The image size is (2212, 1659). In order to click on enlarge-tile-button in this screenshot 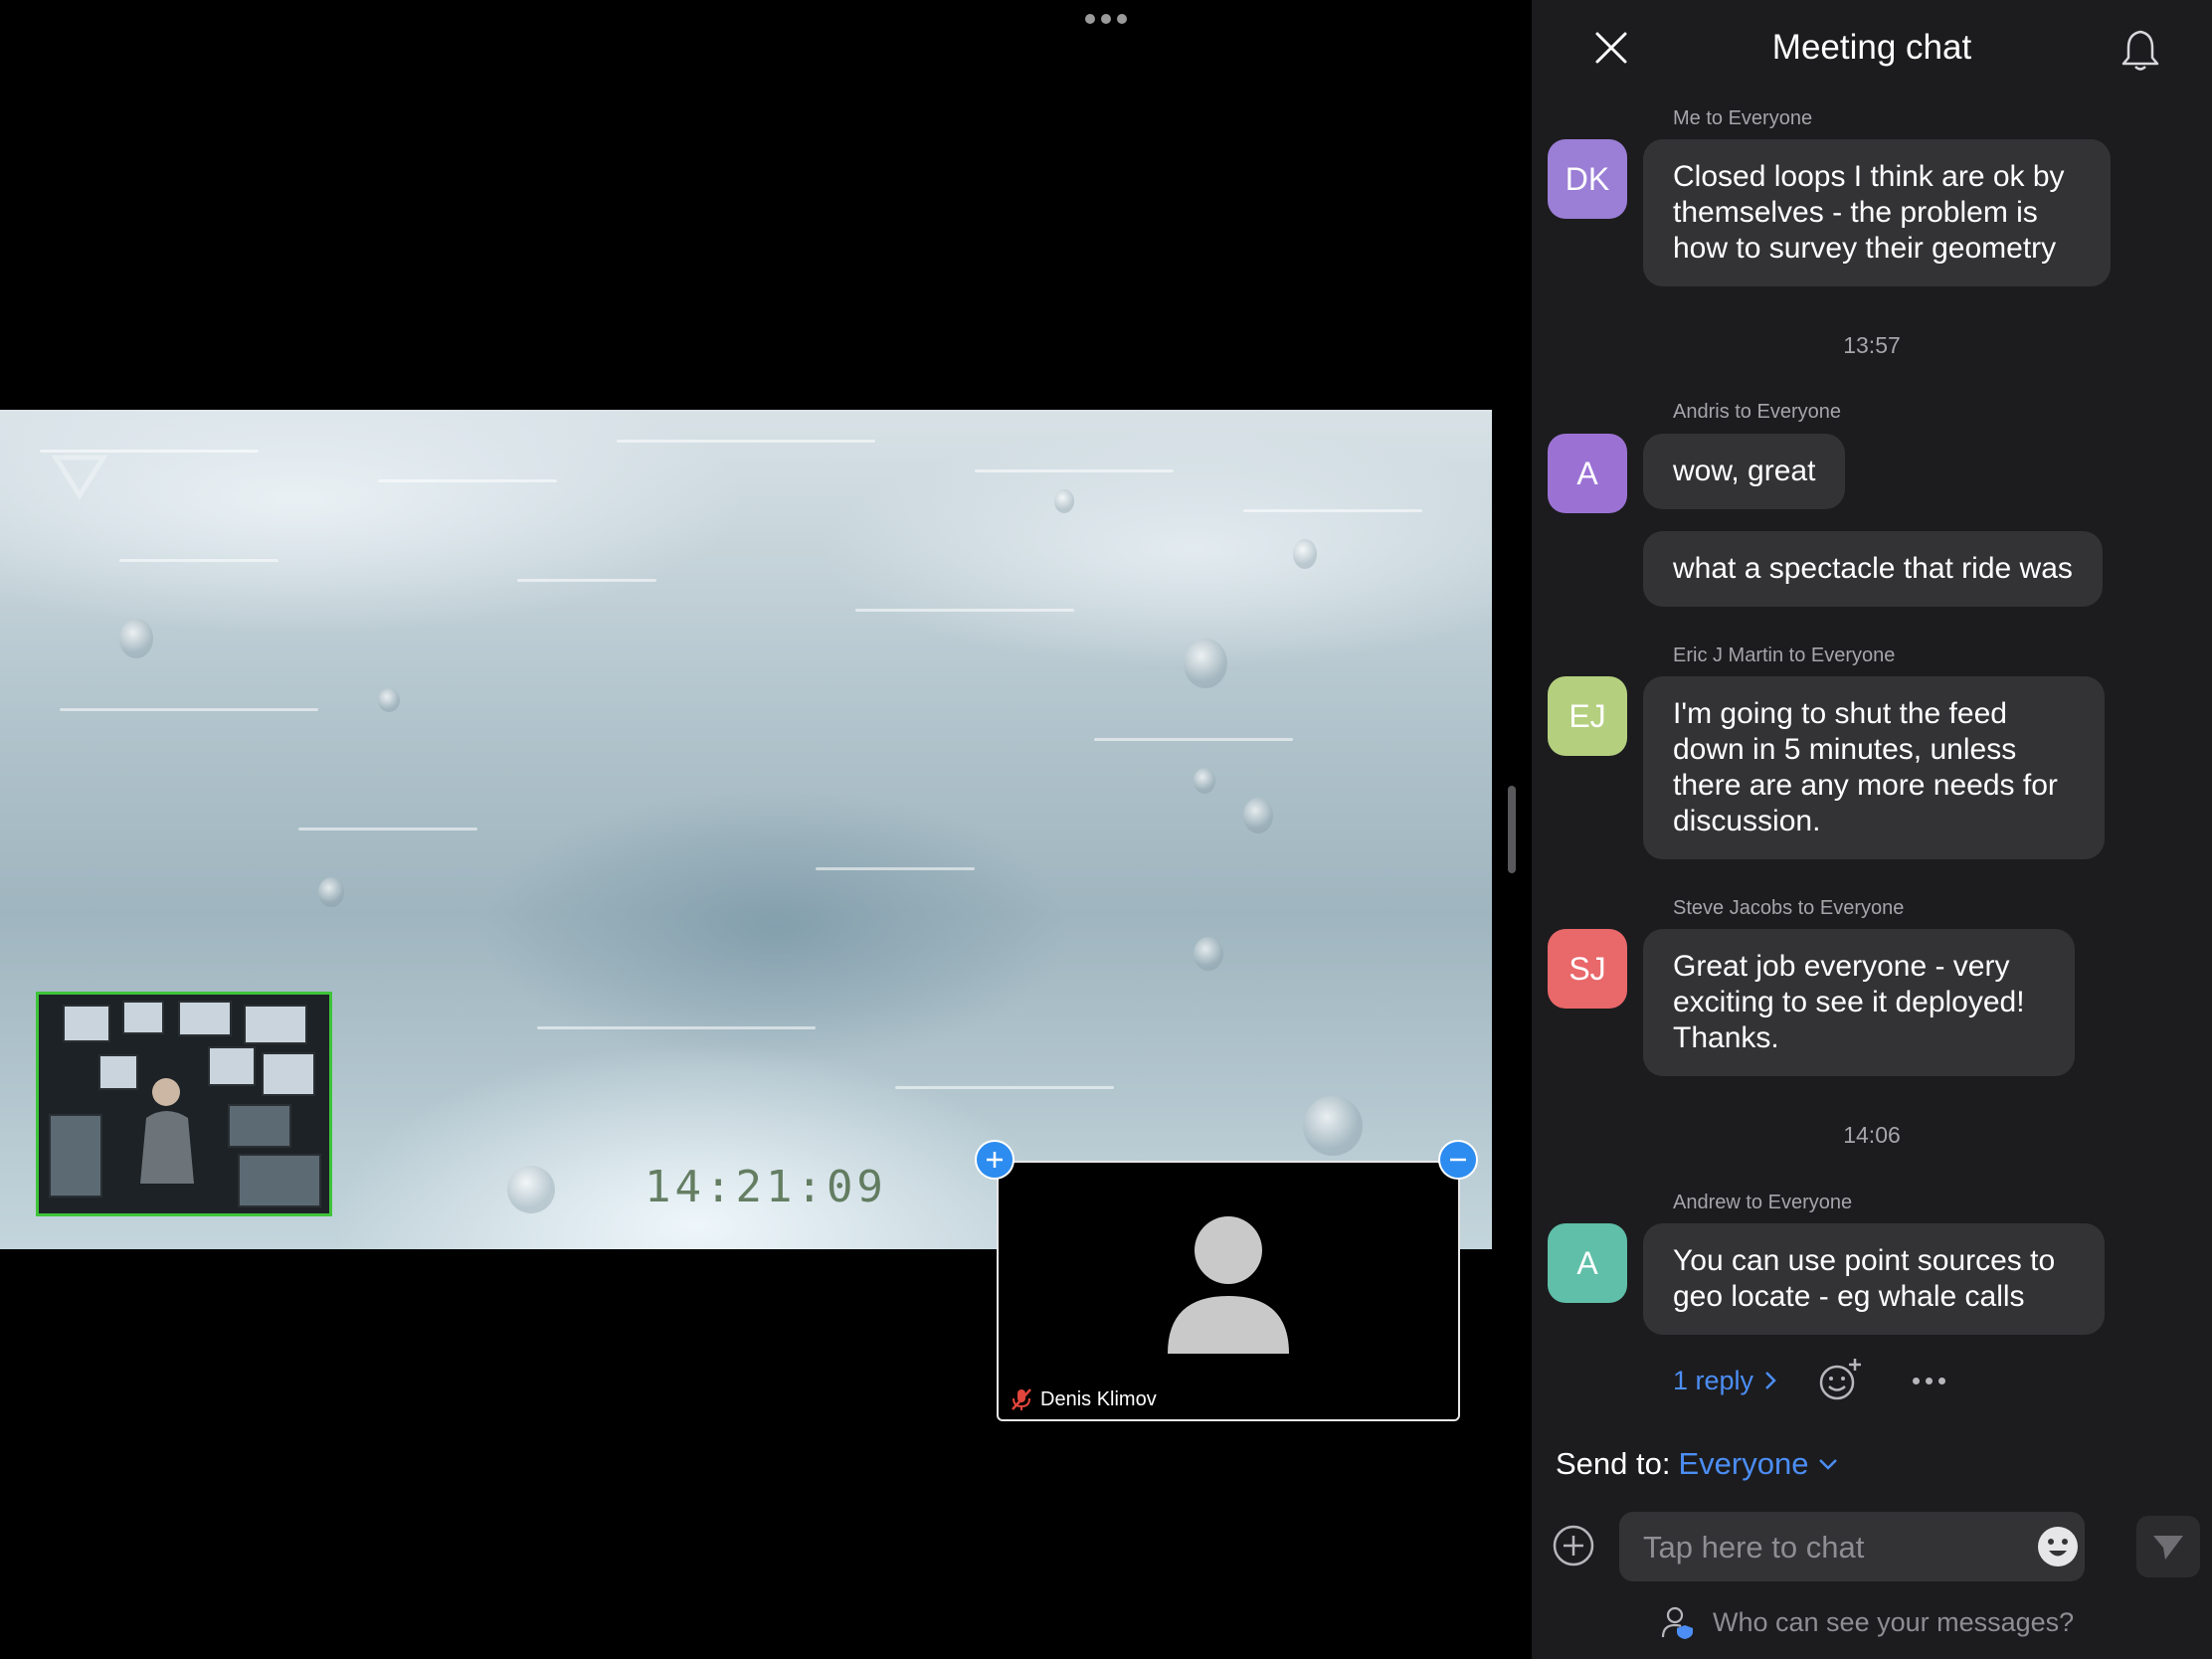, I will do `click(994, 1160)`.